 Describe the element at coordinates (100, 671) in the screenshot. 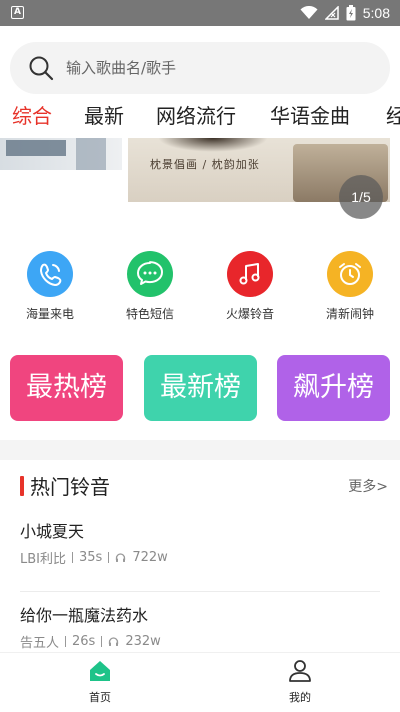

I see `home-icon` at that location.